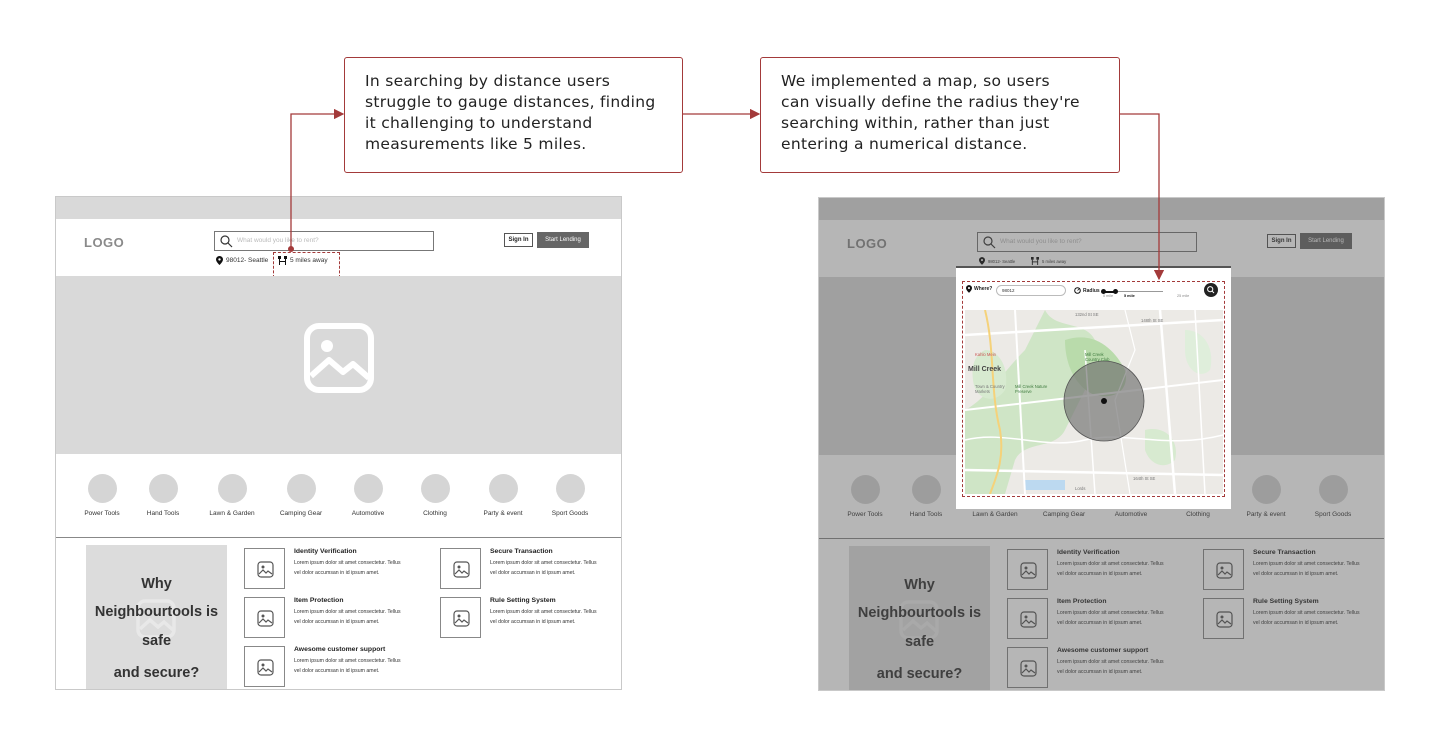 The width and height of the screenshot is (1440, 732). What do you see at coordinates (1115, 291) in the screenshot?
I see `slider-knob` at bounding box center [1115, 291].